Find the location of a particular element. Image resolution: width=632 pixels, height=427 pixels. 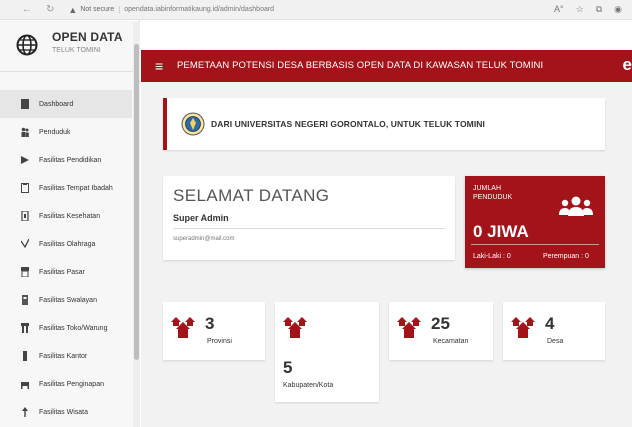

lock-icon: ▲ is located at coordinates (72, 10).